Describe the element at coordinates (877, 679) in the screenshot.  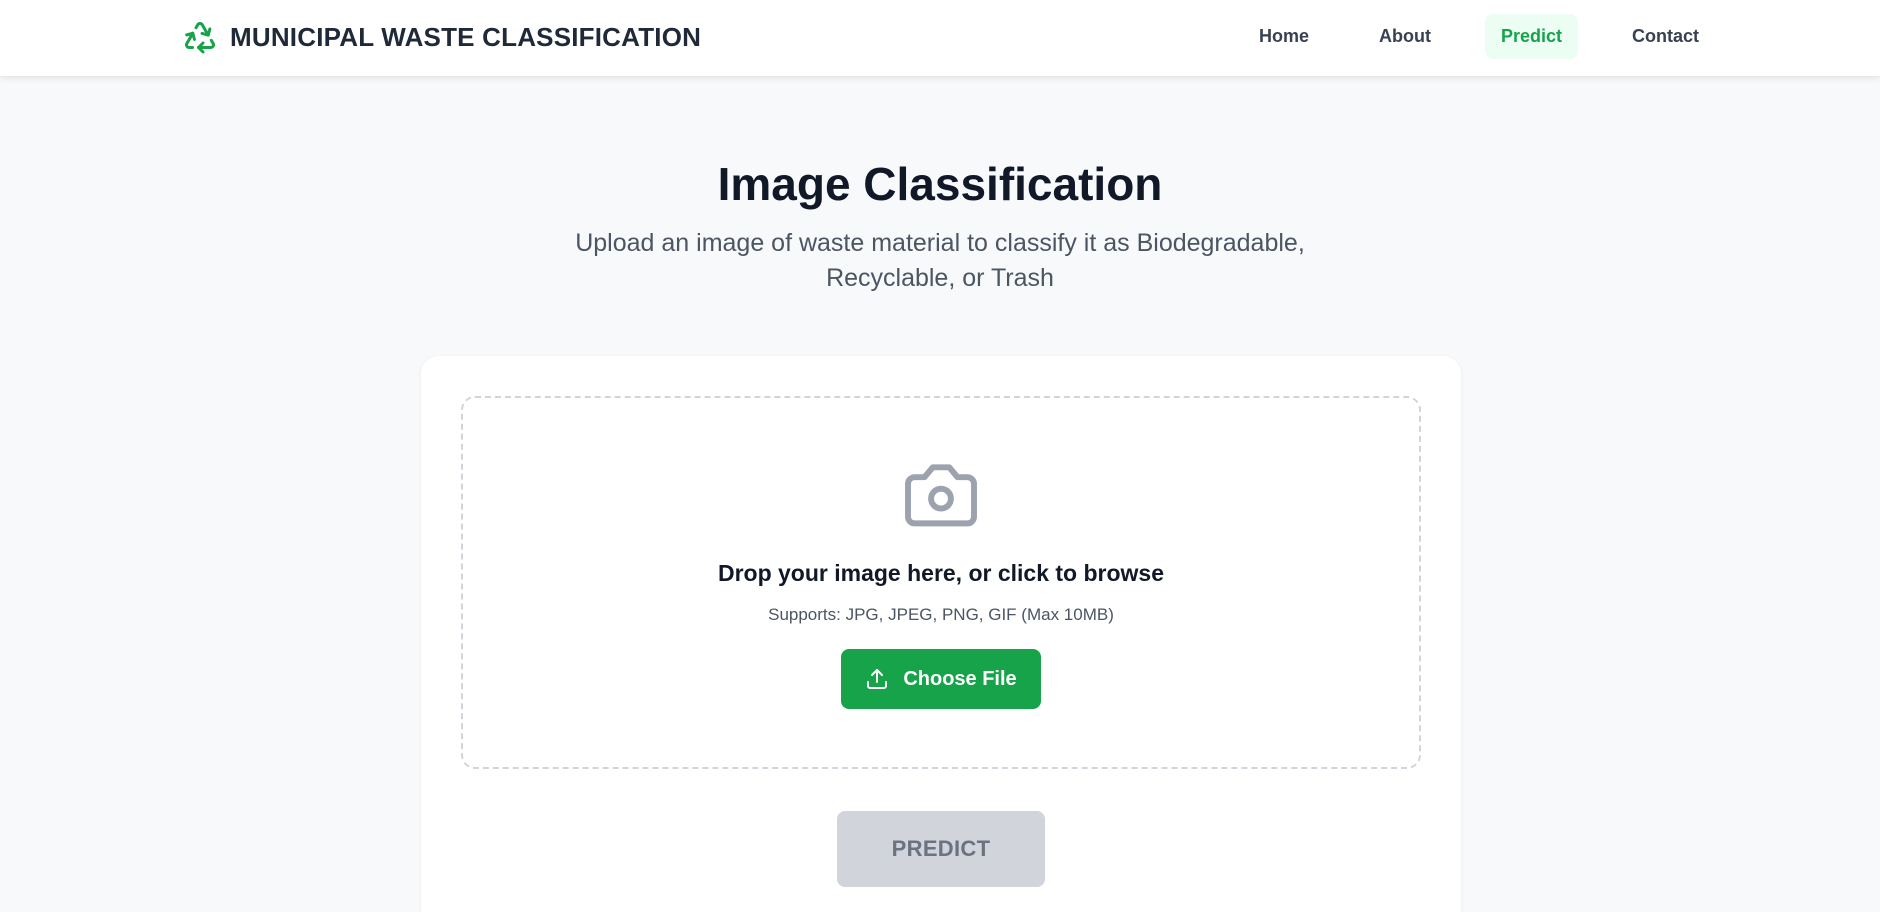
I see `upload-icon` at that location.